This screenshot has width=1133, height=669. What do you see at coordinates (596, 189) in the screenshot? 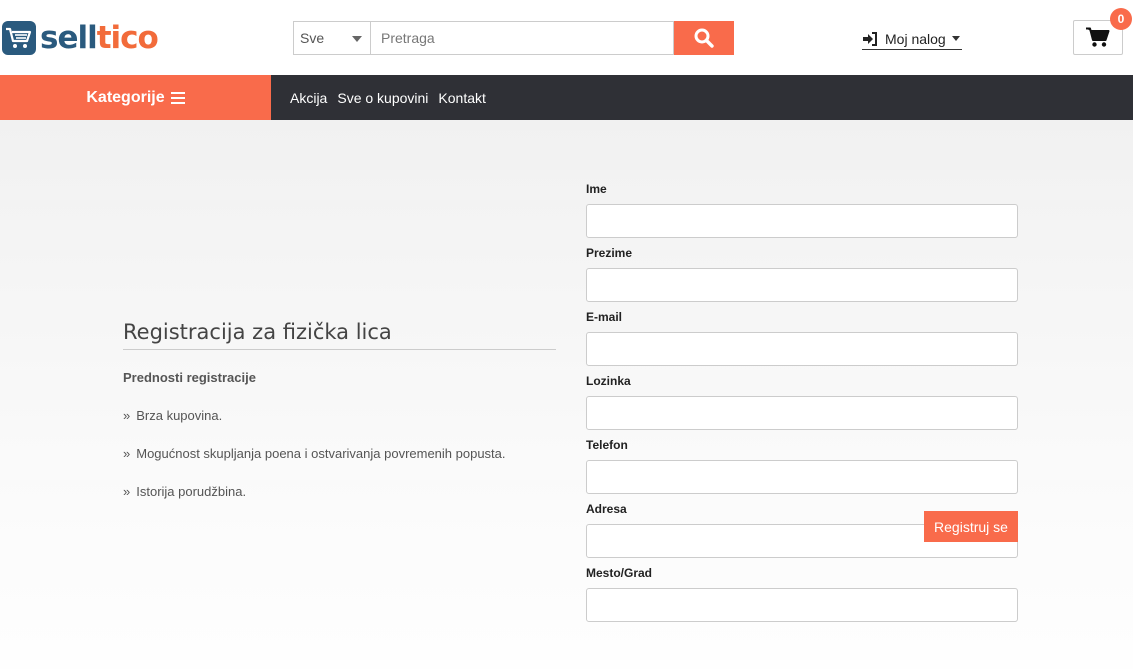
I see `field-label: Ime` at bounding box center [596, 189].